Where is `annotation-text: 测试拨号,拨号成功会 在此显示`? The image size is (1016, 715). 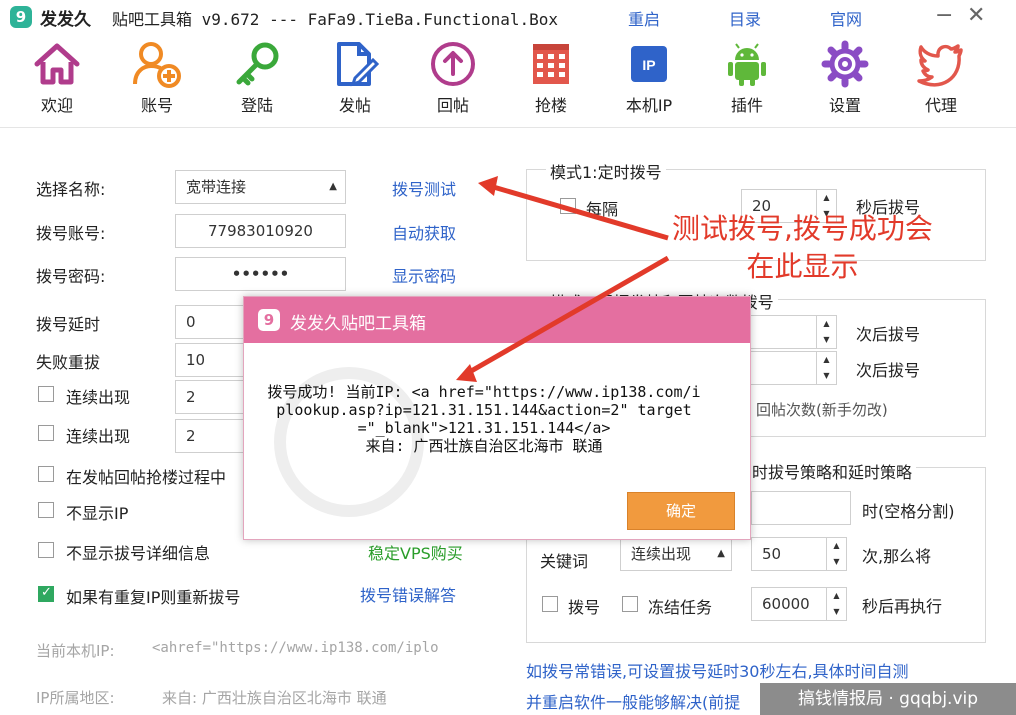 annotation-text: 测试拨号,拨号成功会 在此显示 is located at coordinates (802, 248).